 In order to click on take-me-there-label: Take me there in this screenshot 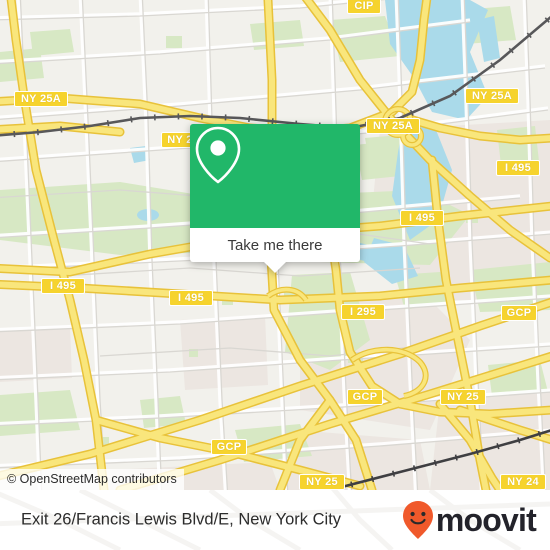, I will do `click(275, 245)`.